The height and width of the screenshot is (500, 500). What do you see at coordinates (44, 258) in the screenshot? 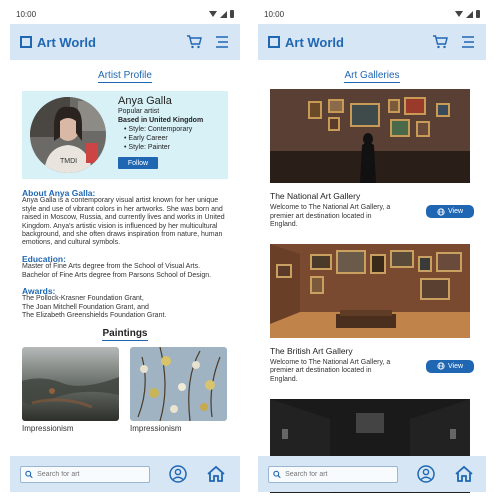
I see `education-heading: Education:` at bounding box center [44, 258].